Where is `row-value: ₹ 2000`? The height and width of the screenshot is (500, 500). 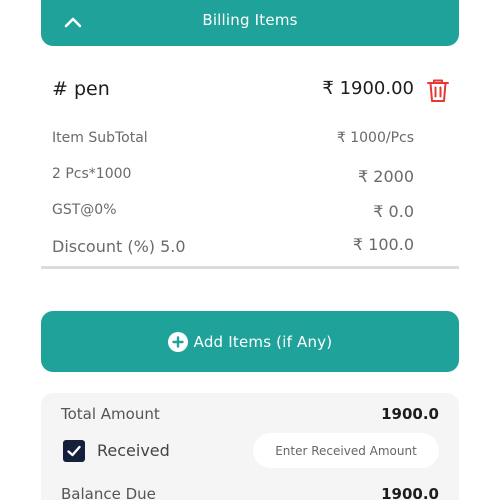 row-value: ₹ 2000 is located at coordinates (386, 176).